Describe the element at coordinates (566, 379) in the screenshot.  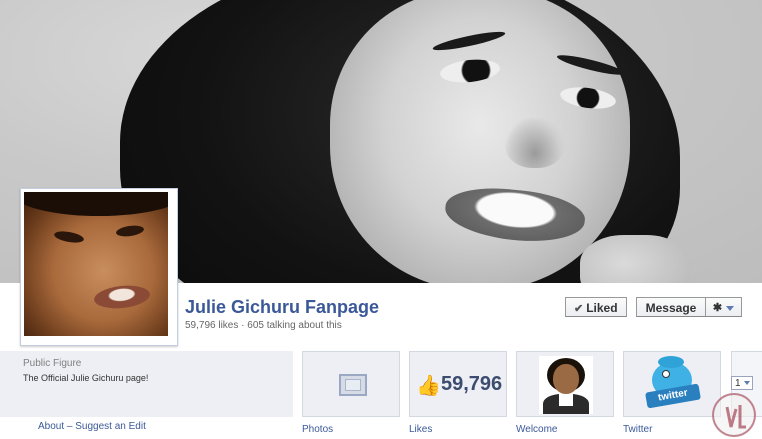
I see `welcome-face` at that location.